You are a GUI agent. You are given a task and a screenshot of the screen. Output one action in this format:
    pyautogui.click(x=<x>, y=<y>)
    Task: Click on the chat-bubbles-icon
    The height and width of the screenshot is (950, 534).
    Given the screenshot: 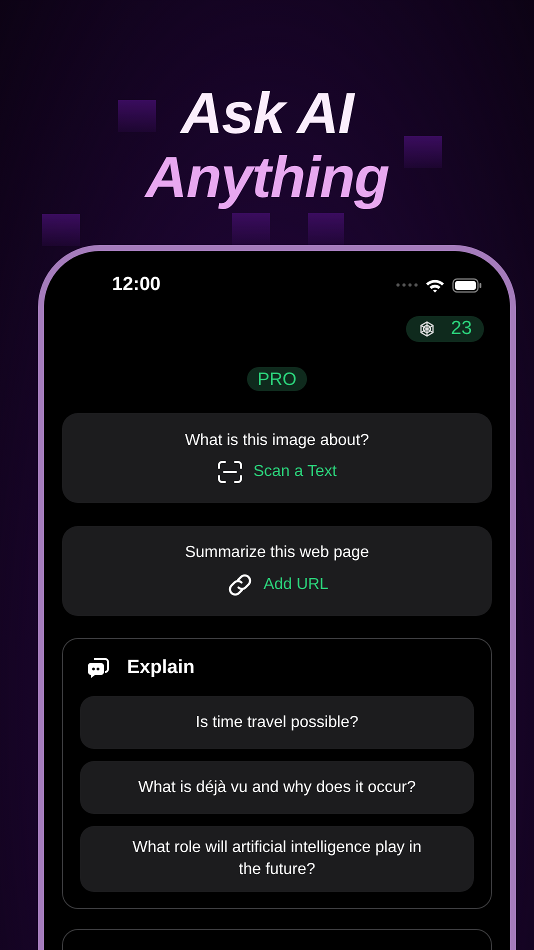 What is the action you would take?
    pyautogui.click(x=98, y=668)
    